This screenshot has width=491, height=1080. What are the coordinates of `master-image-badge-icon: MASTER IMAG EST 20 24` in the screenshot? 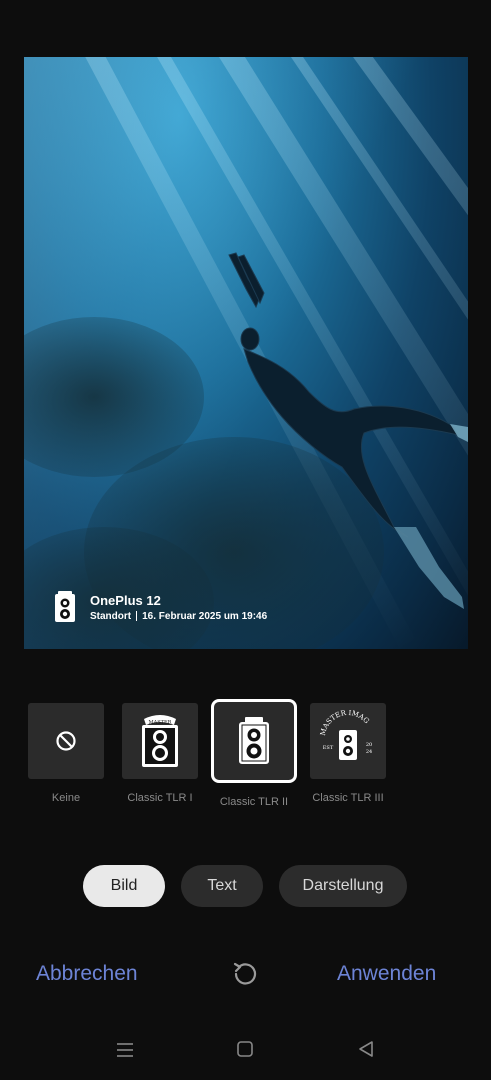 It's located at (345, 734).